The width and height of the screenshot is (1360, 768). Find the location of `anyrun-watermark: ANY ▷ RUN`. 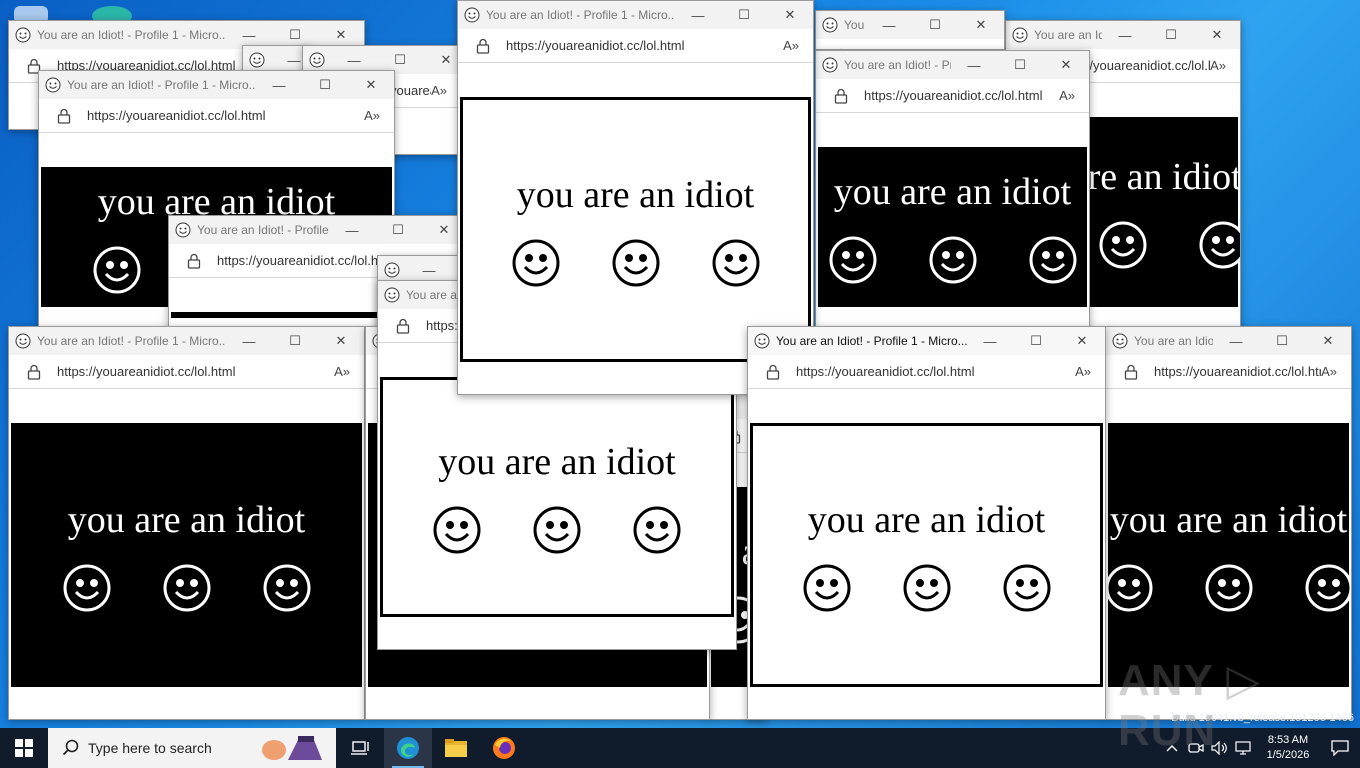

anyrun-watermark: ANY ▷ RUN is located at coordinates (1190, 705).